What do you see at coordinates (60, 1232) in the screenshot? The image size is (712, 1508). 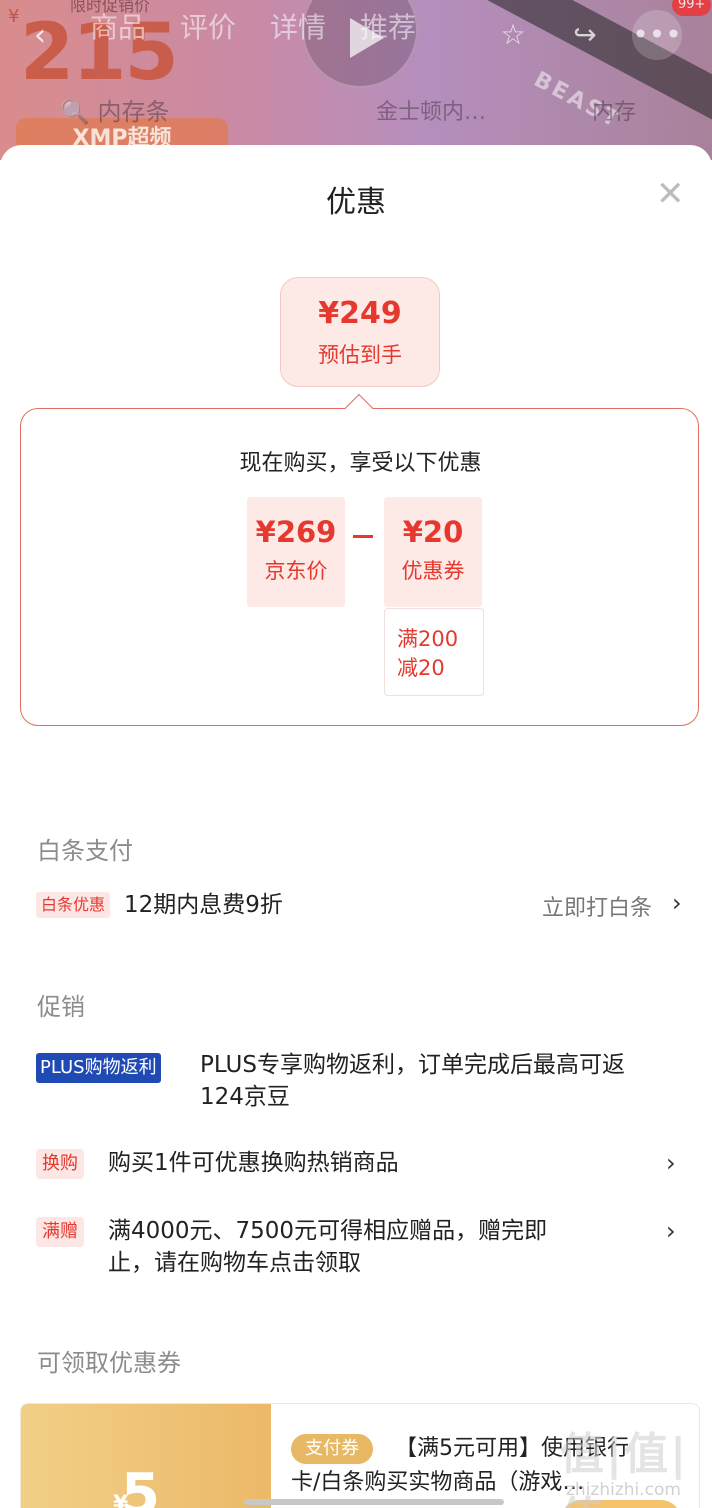 I see `gift-tag: 满赠` at bounding box center [60, 1232].